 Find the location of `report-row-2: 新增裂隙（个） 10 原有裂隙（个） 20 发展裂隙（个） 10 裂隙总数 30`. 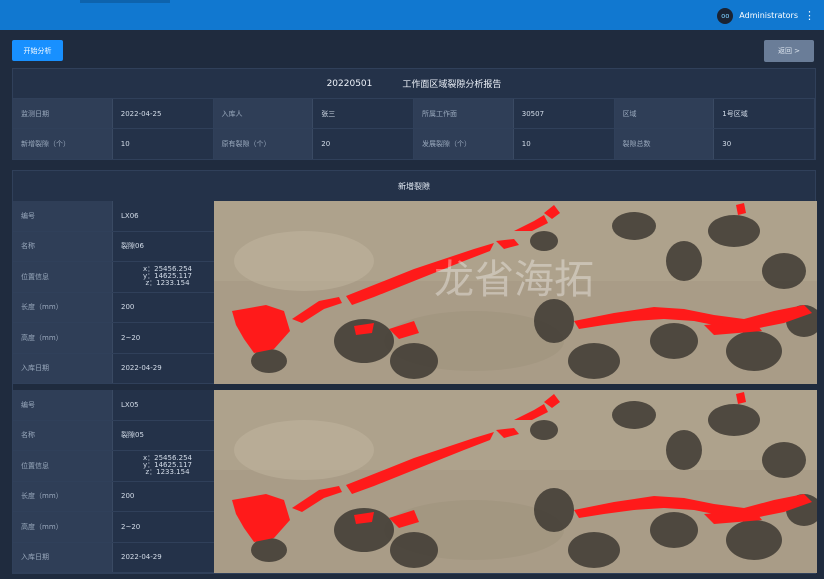

report-row-2: 新增裂隙（个） 10 原有裂隙（个） 20 发展裂隙（个） 10 裂隙总数 30 is located at coordinates (414, 144).